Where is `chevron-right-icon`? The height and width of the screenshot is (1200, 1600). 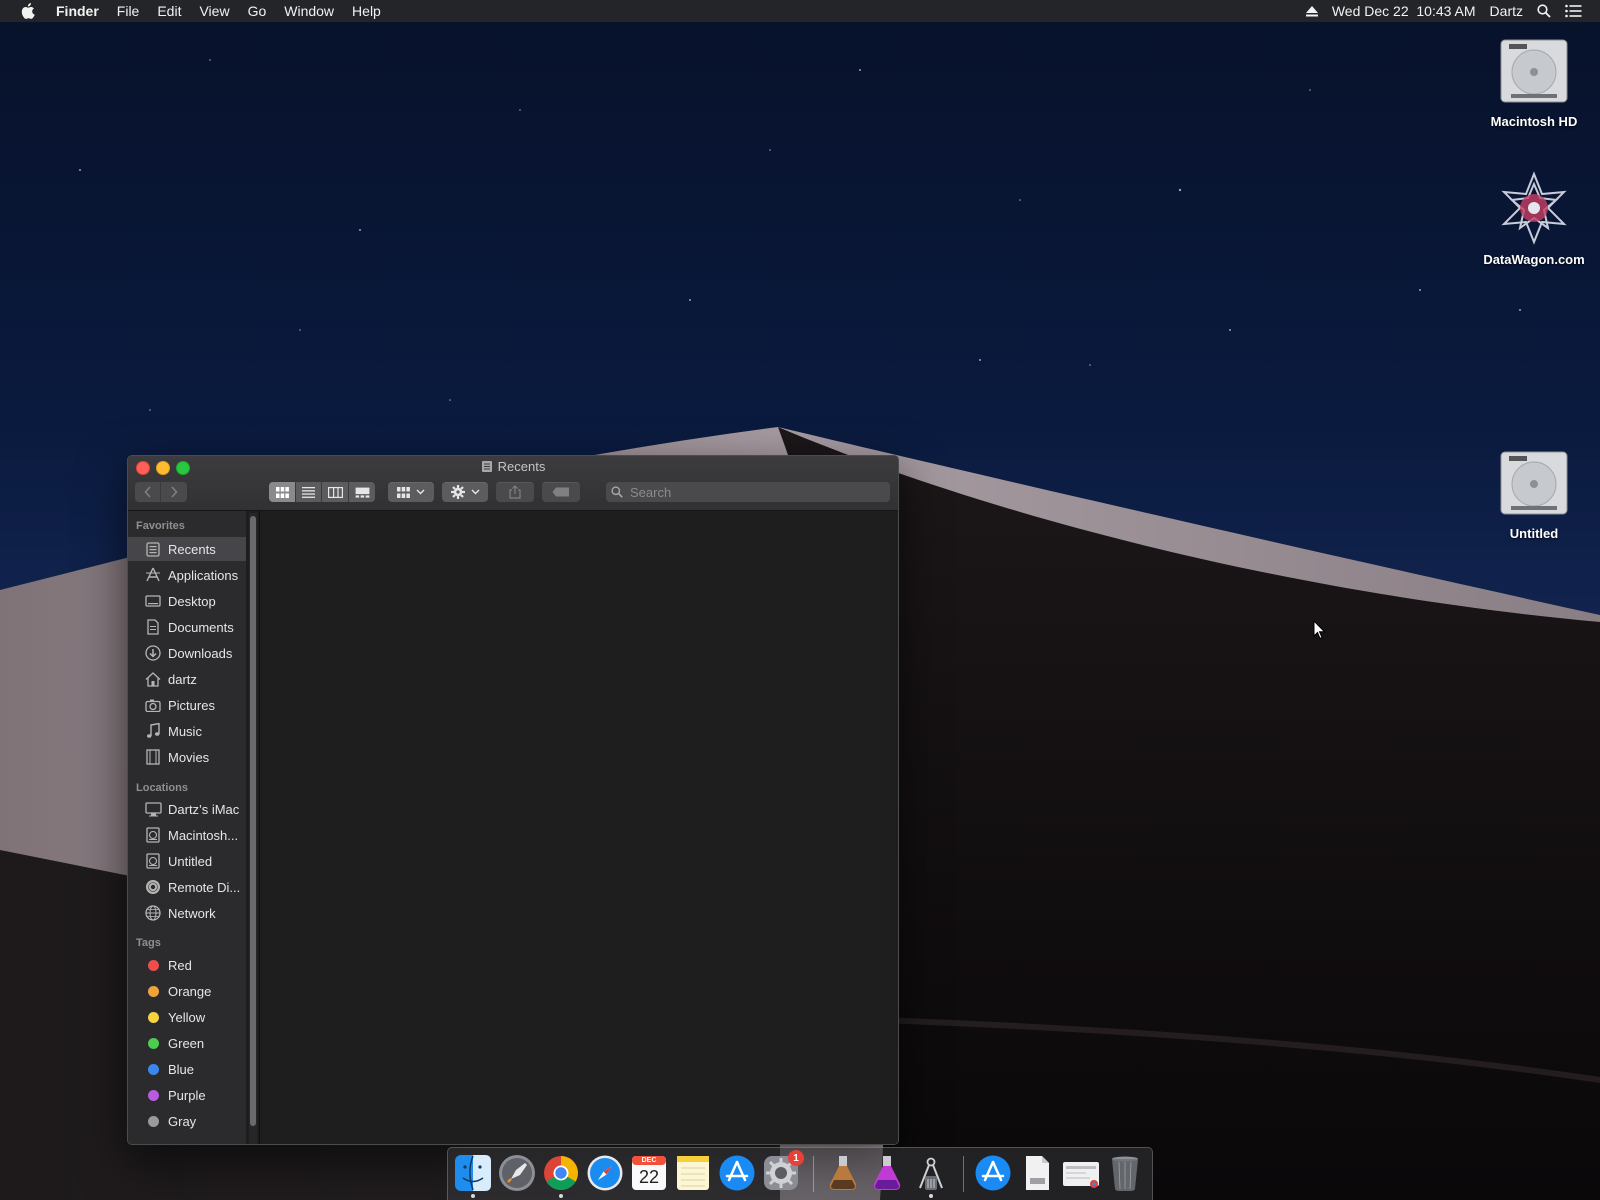 chevron-right-icon is located at coordinates (174, 492).